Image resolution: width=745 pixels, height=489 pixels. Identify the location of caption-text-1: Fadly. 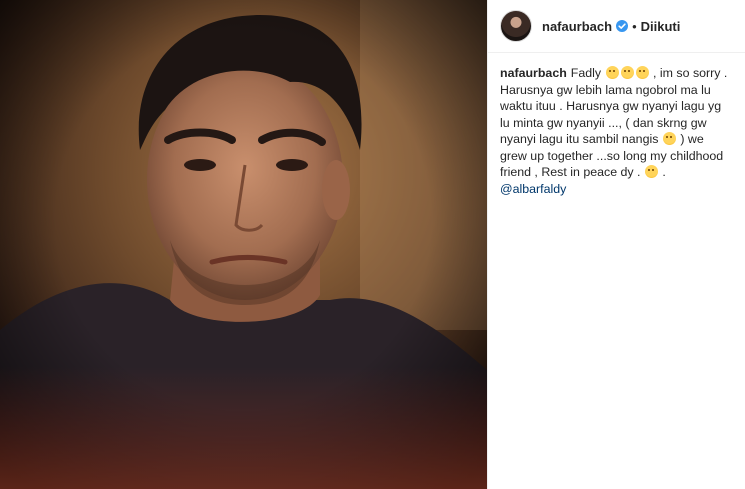
(586, 73).